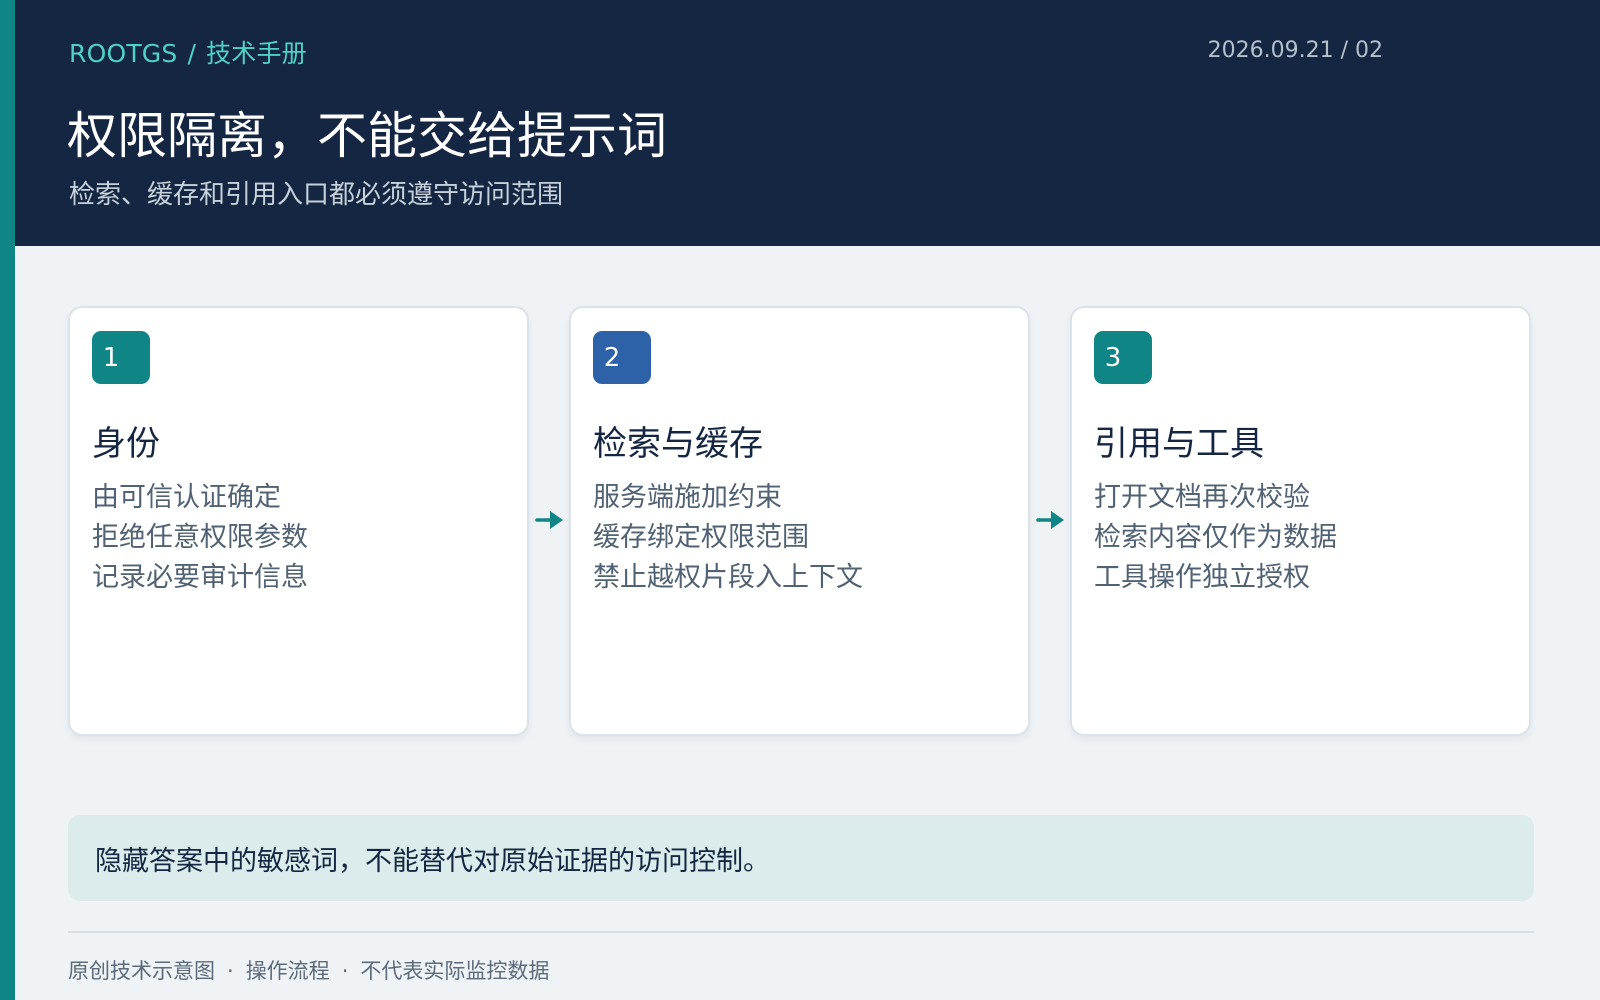 Image resolution: width=1600 pixels, height=1000 pixels. I want to click on step-card-identity: 1 身份 由可信认证确定 拒绝任意权限参数 记录必要审计信息, so click(298, 521).